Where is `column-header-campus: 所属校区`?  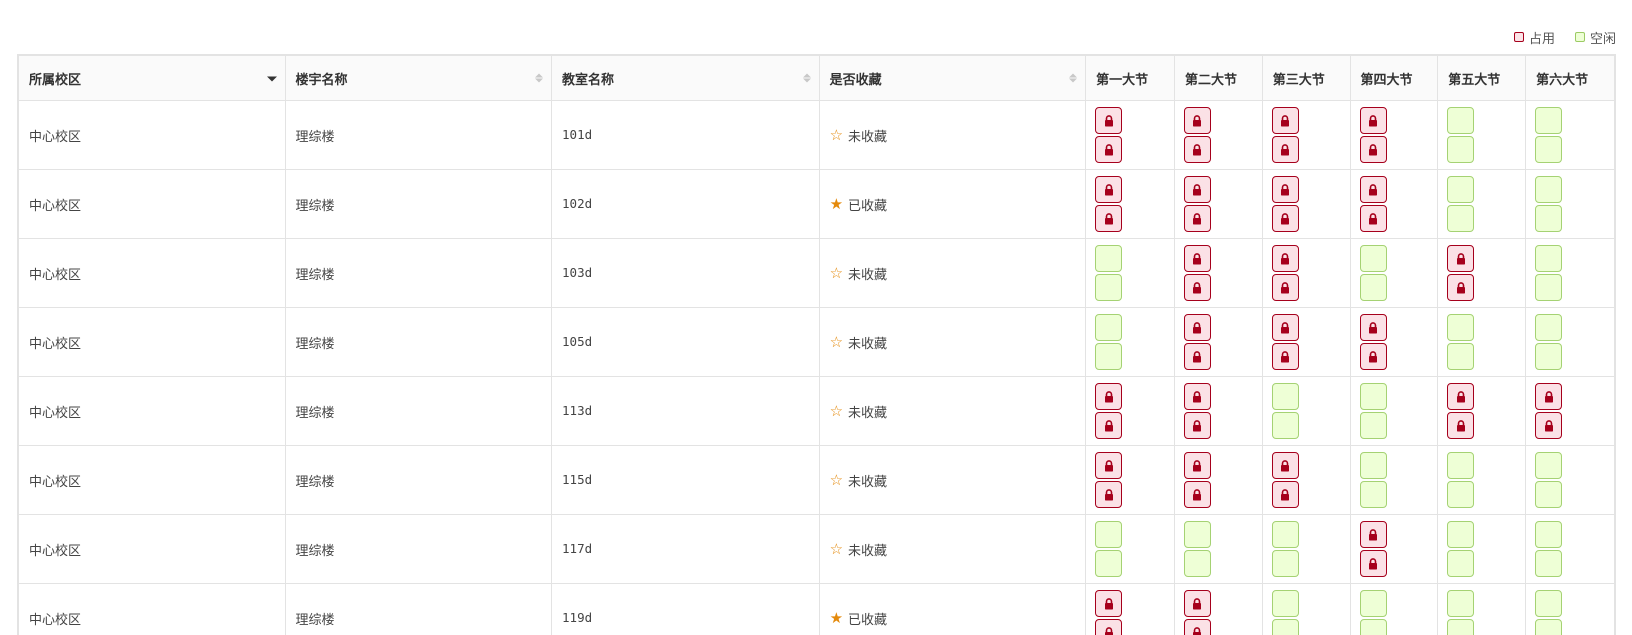
column-header-campus: 所属校区 is located at coordinates (152, 78).